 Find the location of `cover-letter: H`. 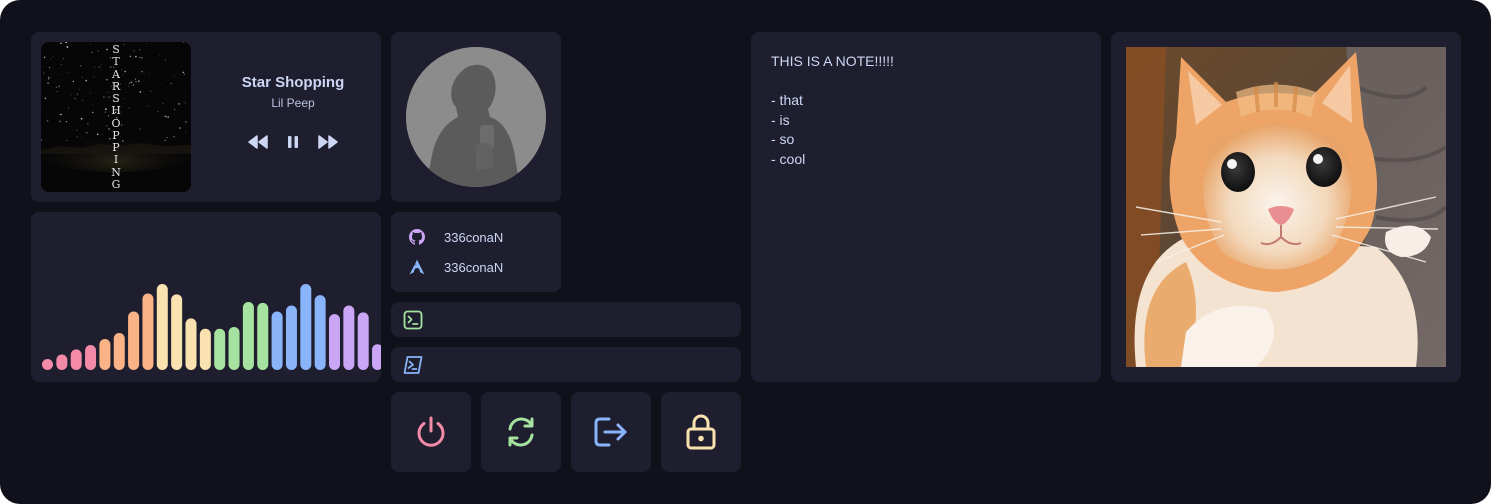

cover-letter: H is located at coordinates (116, 111).